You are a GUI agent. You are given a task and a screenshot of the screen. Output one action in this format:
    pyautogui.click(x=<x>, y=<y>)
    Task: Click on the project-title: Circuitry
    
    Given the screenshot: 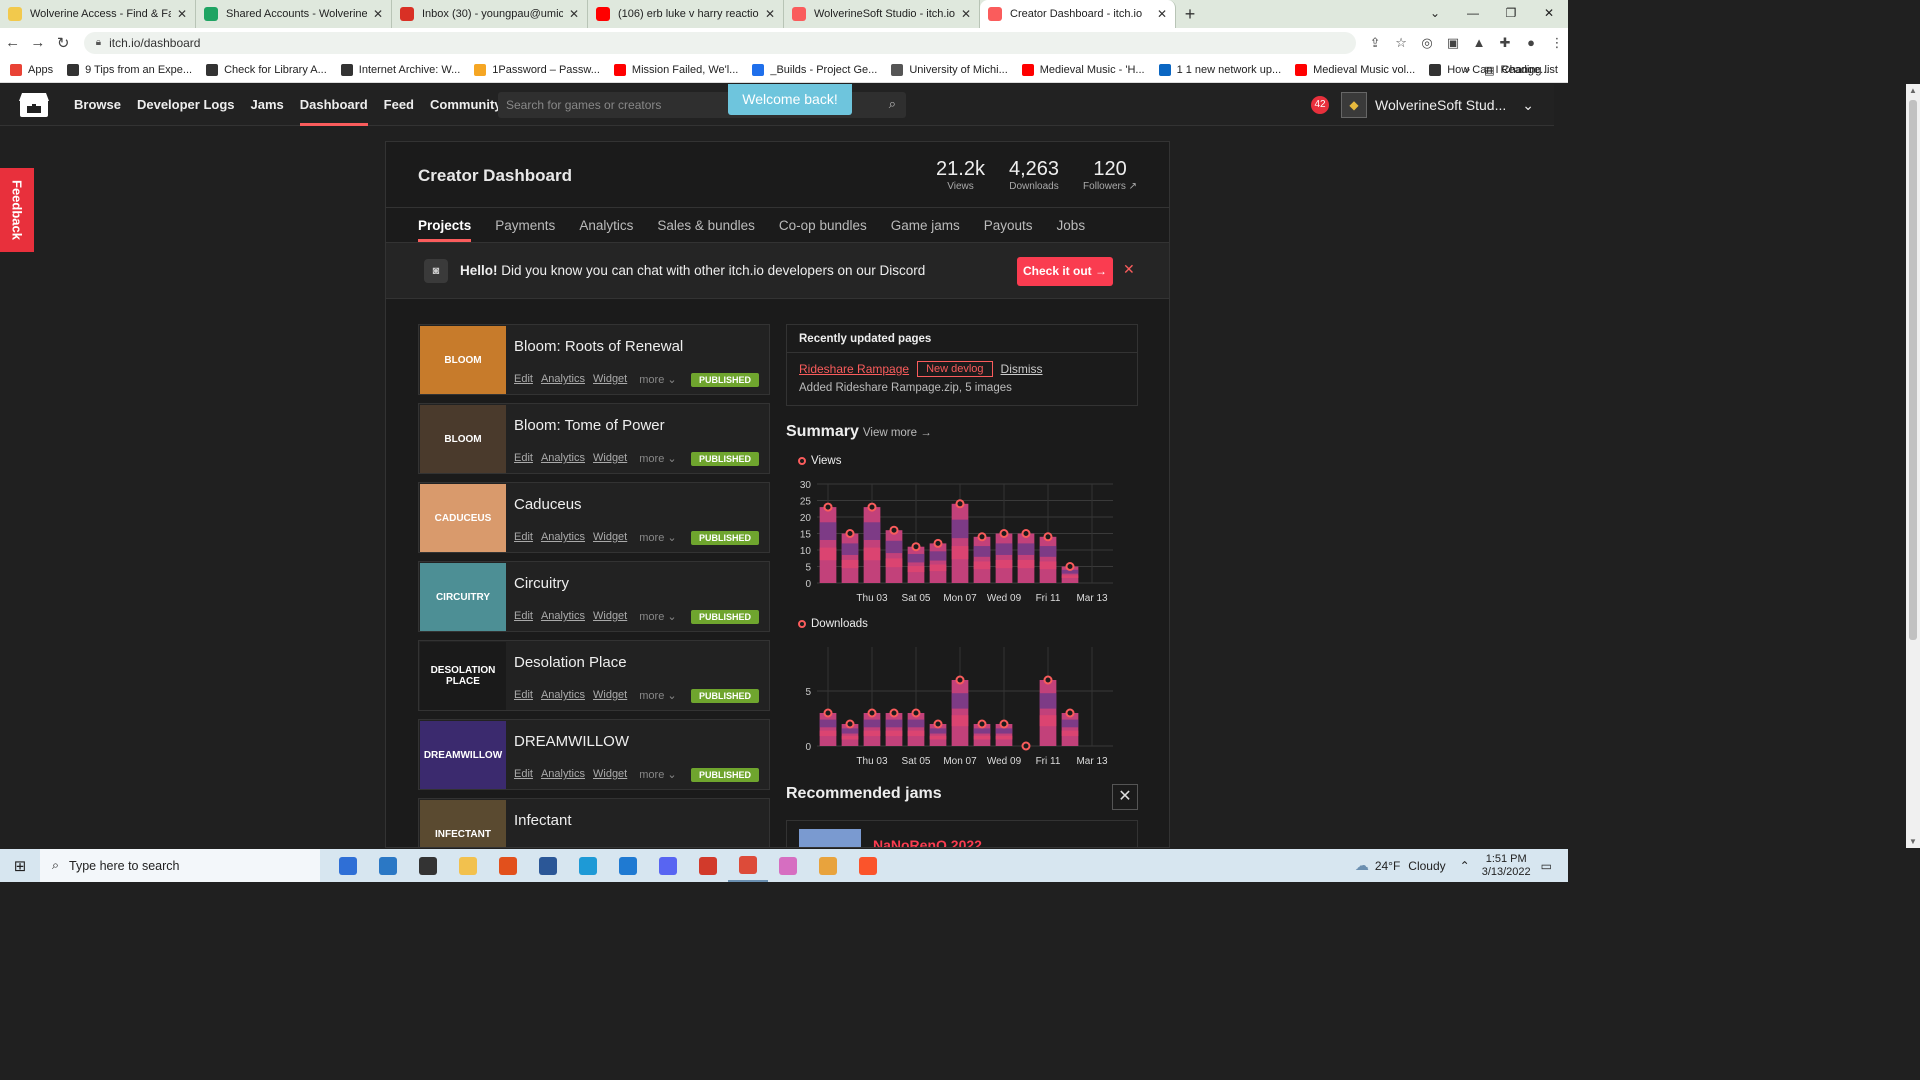 What is the action you would take?
    pyautogui.click(x=541, y=583)
    